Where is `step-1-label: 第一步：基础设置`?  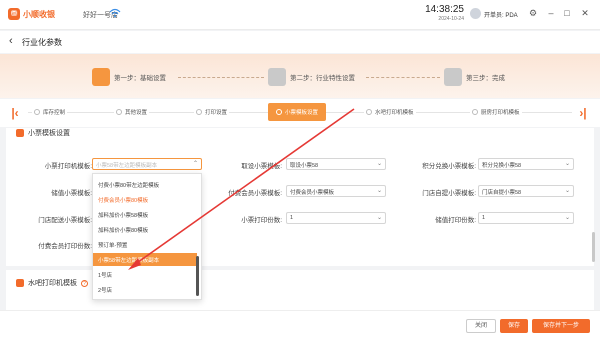
step-1-label: 第一步：基础设置 is located at coordinates (140, 78).